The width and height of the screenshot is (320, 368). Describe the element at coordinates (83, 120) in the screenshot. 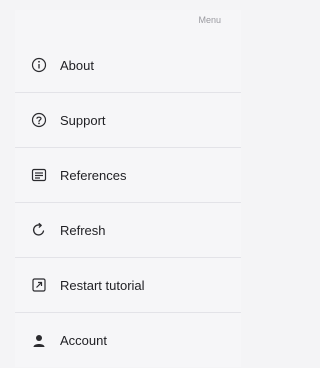

I see `menu-item-label: Support` at that location.